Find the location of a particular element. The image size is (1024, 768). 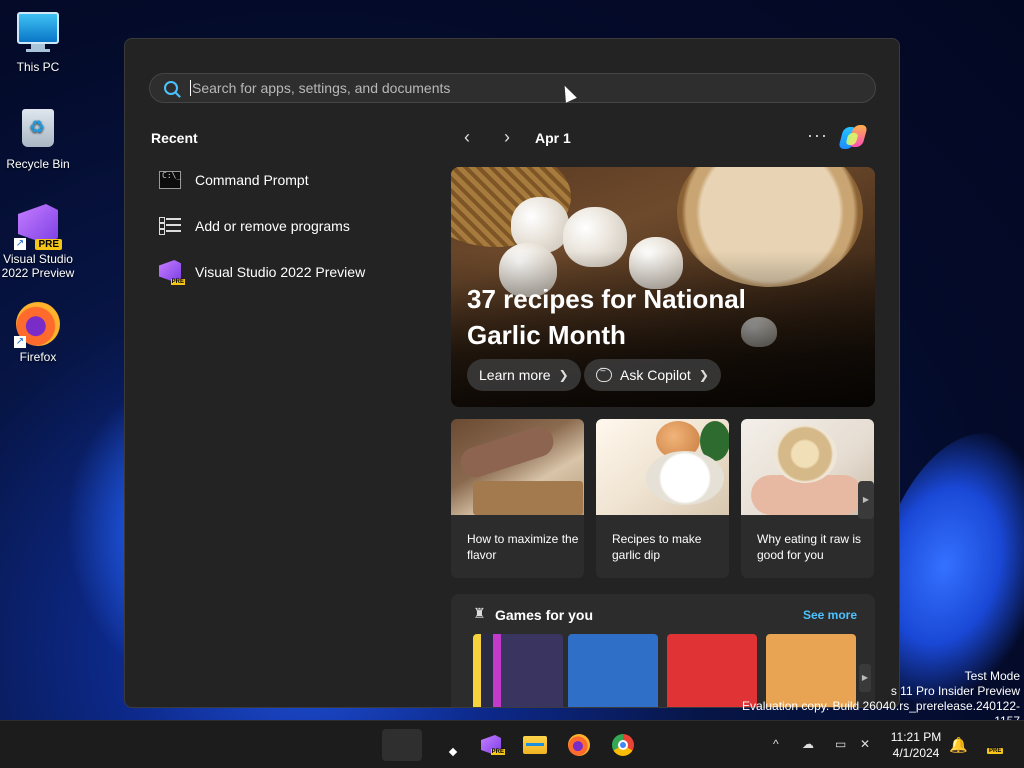

see-more-link: See more is located at coordinates (830, 615).